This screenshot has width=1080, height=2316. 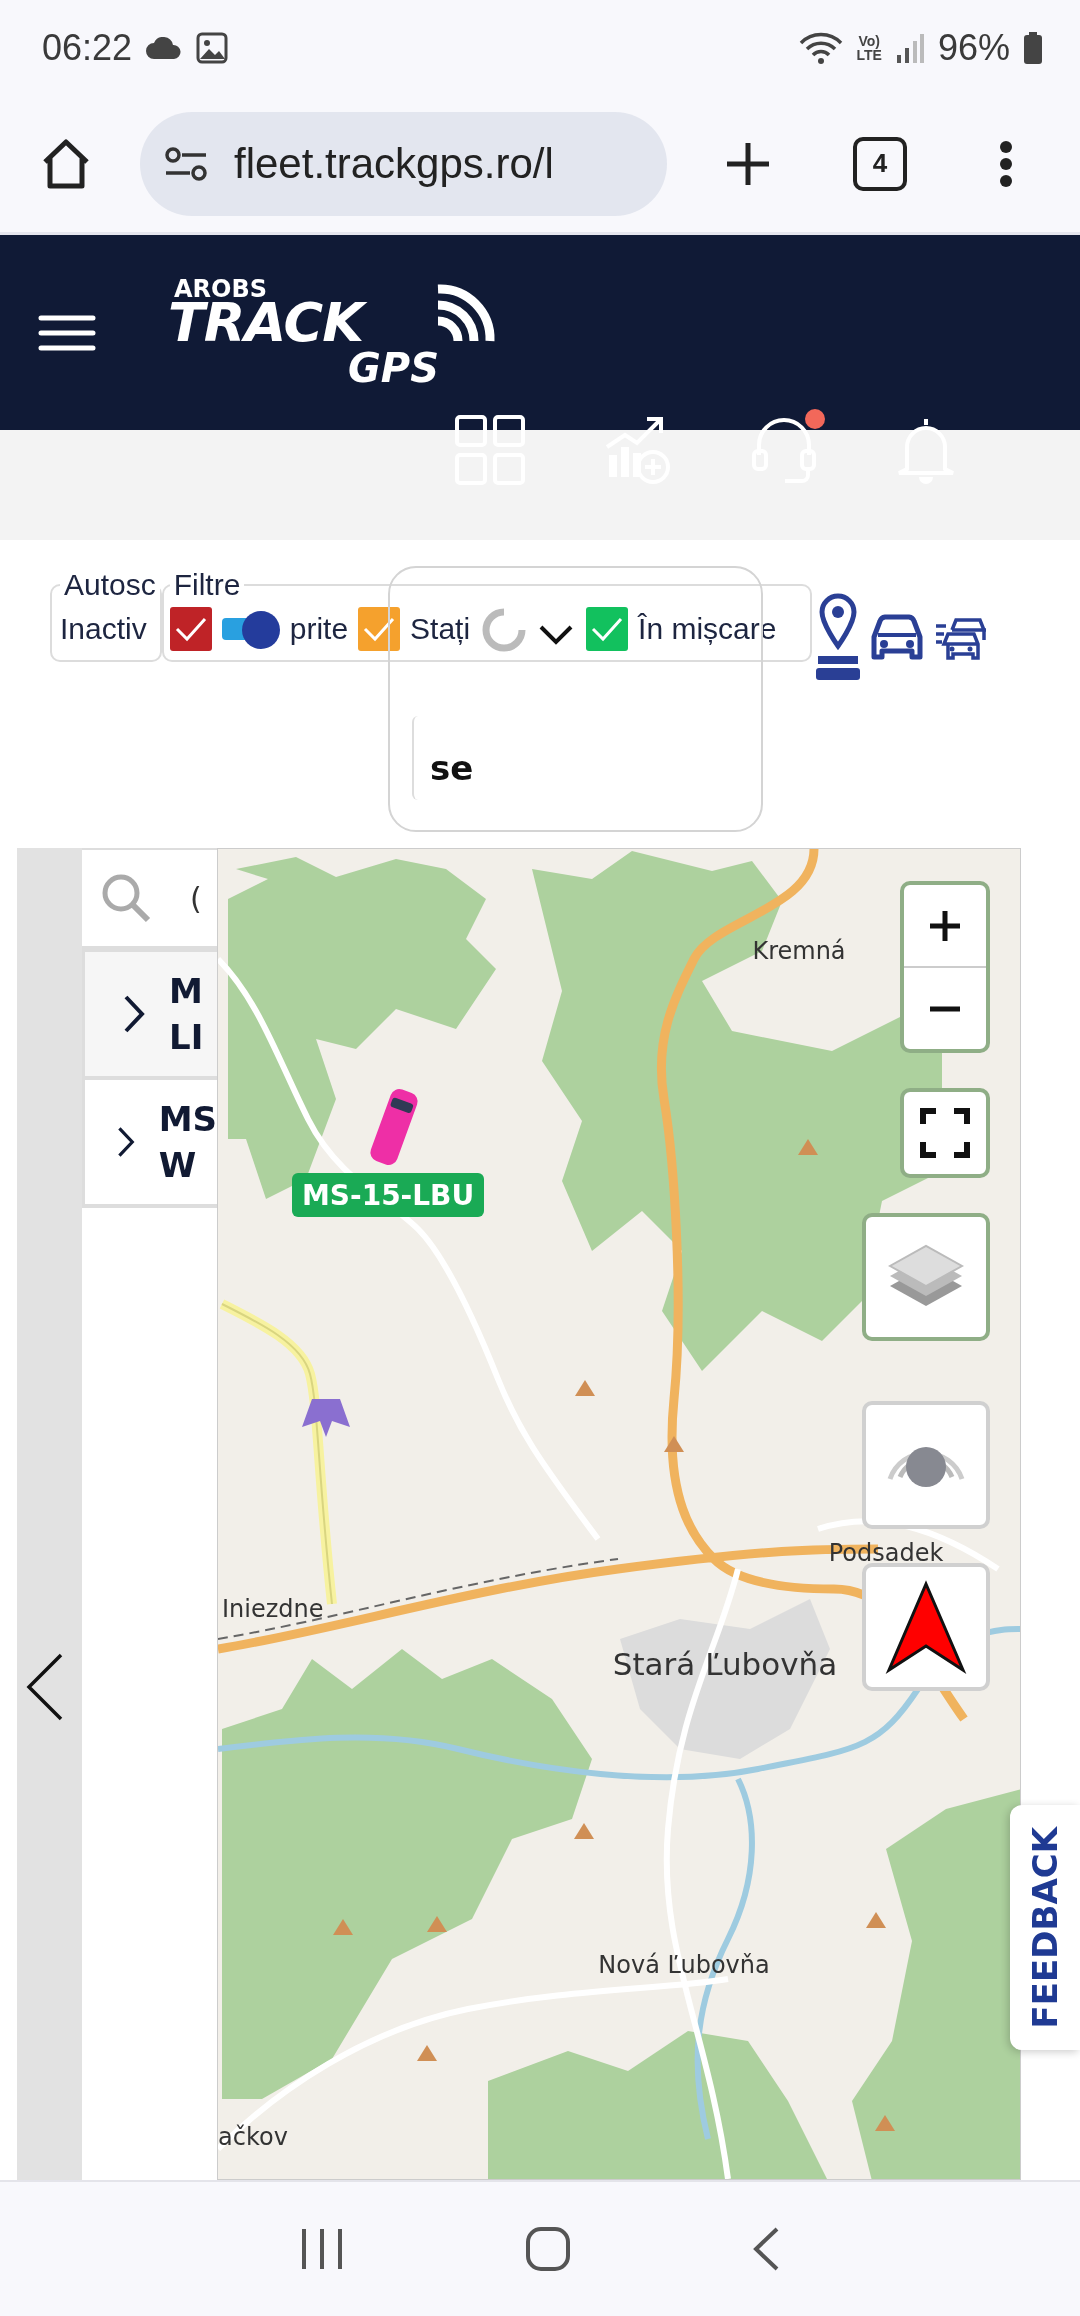 What do you see at coordinates (253, 2137) in the screenshot?
I see `place-label: ačkov` at bounding box center [253, 2137].